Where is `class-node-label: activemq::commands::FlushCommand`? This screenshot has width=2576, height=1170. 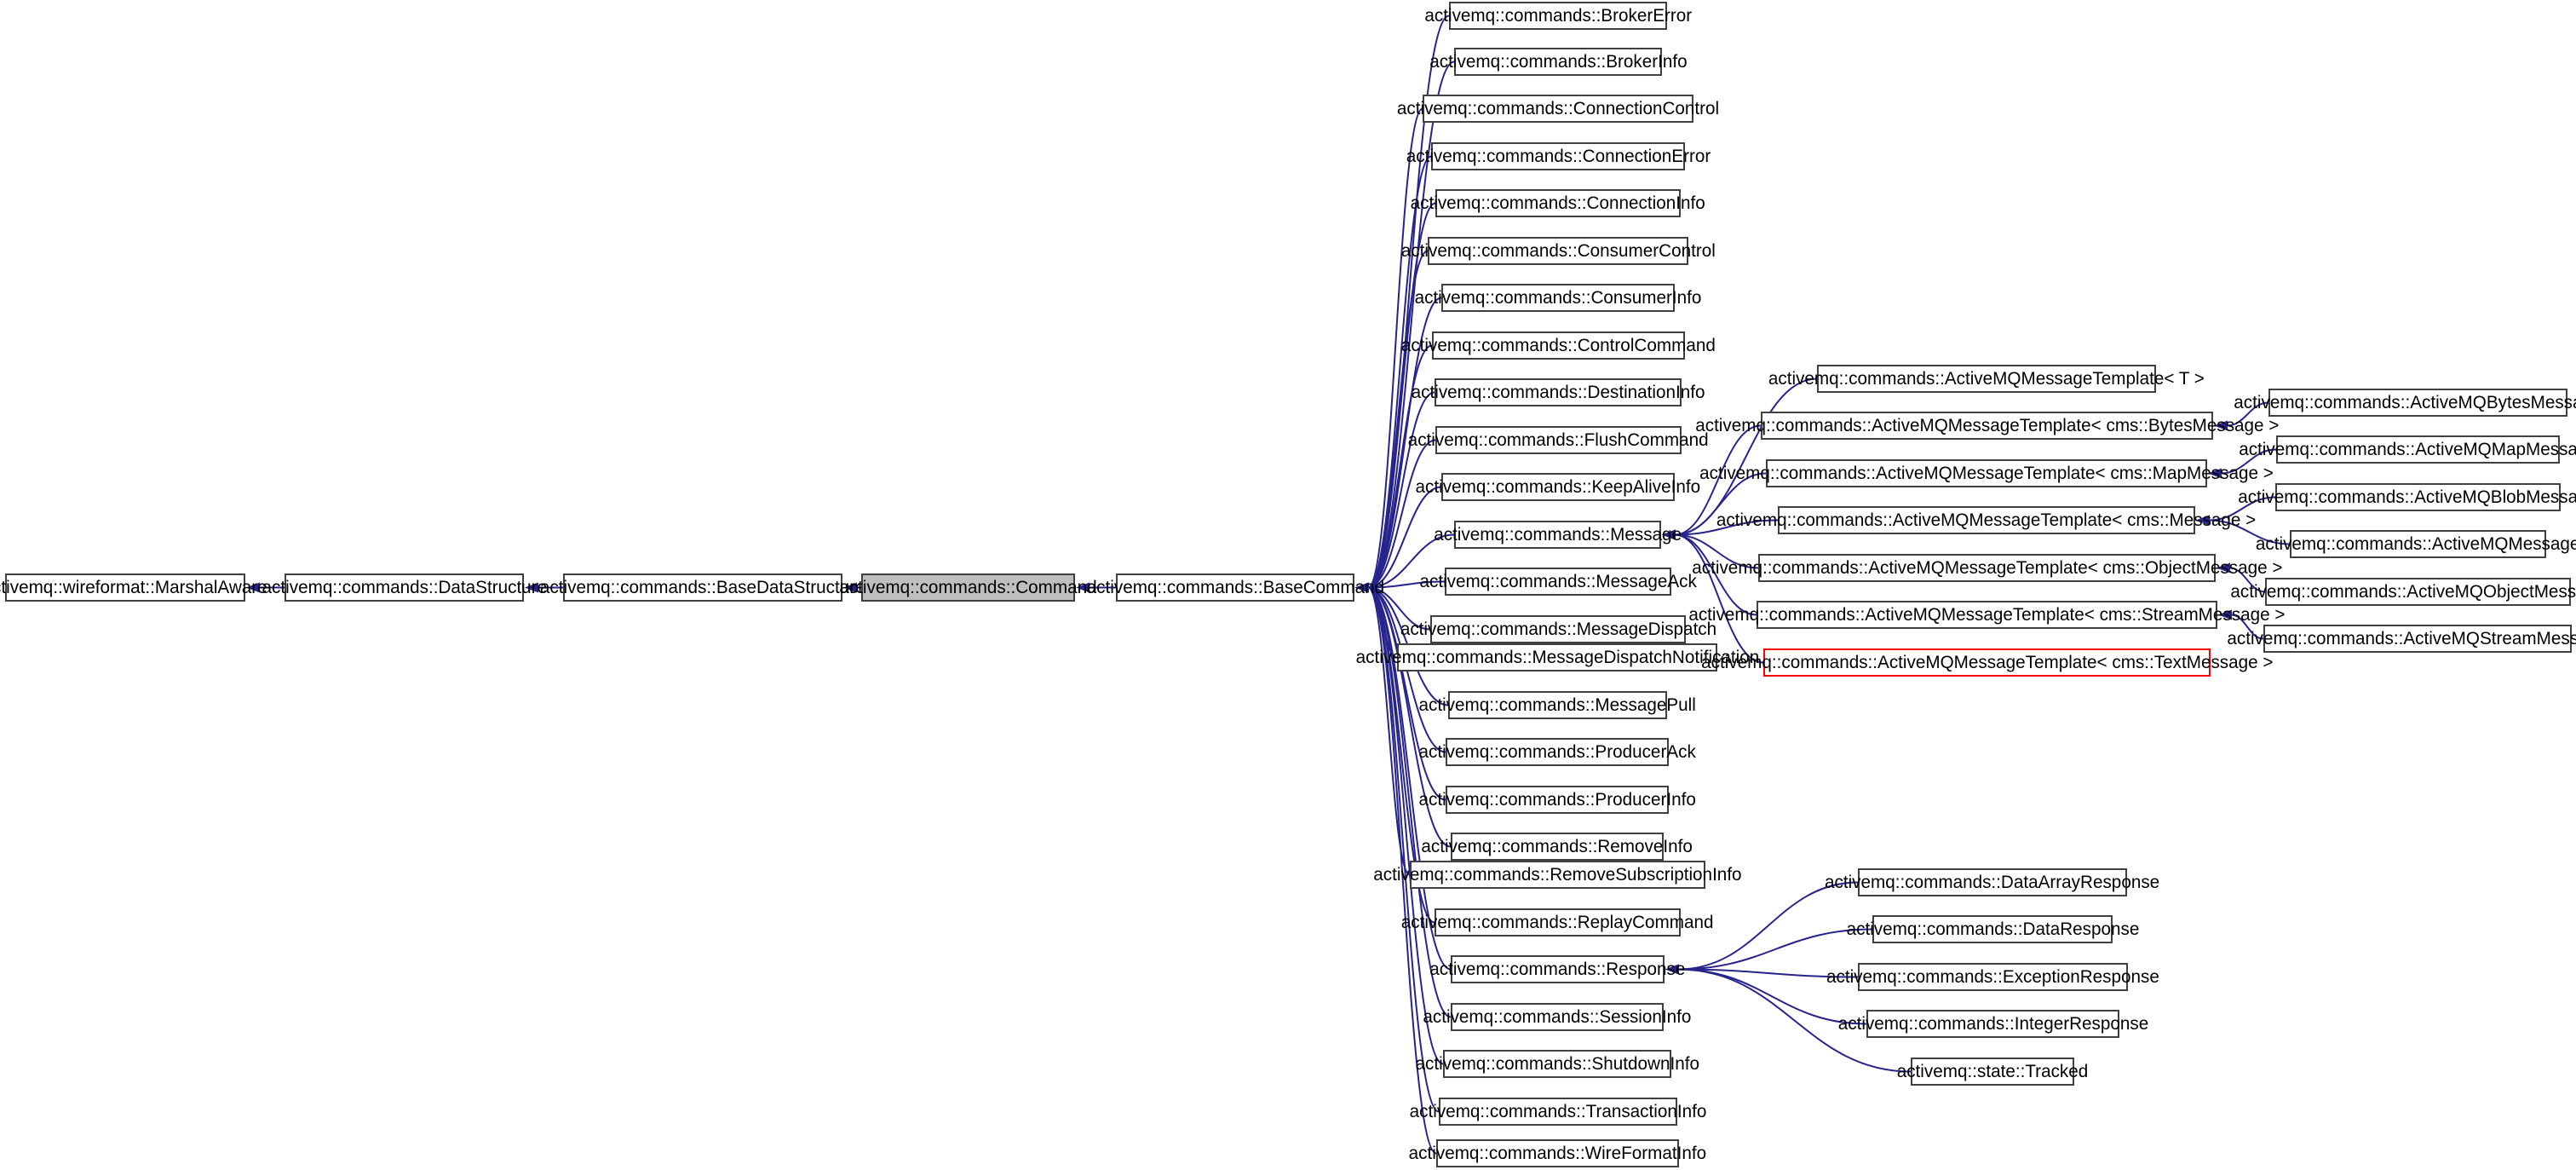
class-node-label: activemq::commands::FlushCommand is located at coordinates (1559, 440).